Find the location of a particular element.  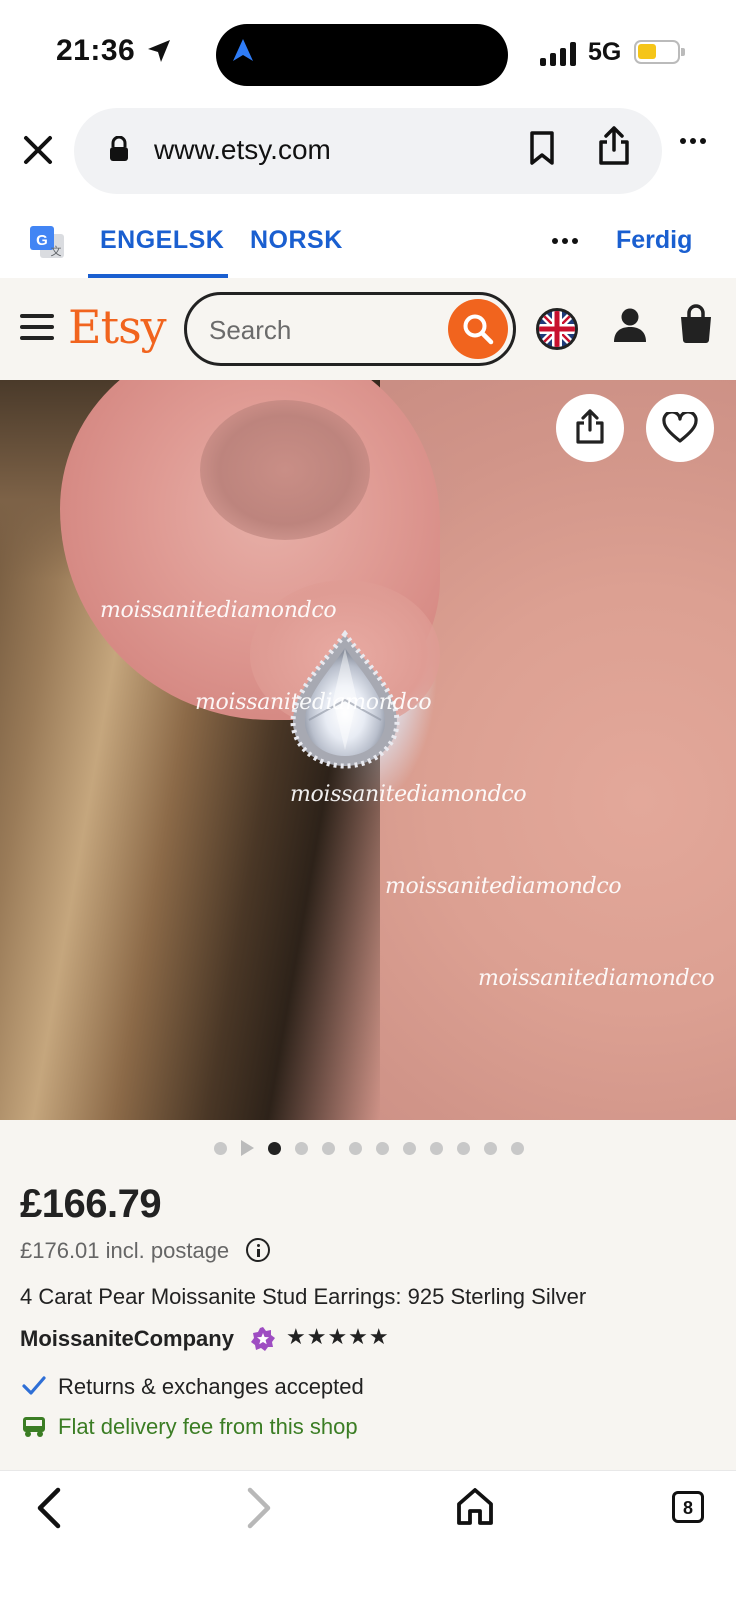

more-icon is located at coordinates (693, 141).